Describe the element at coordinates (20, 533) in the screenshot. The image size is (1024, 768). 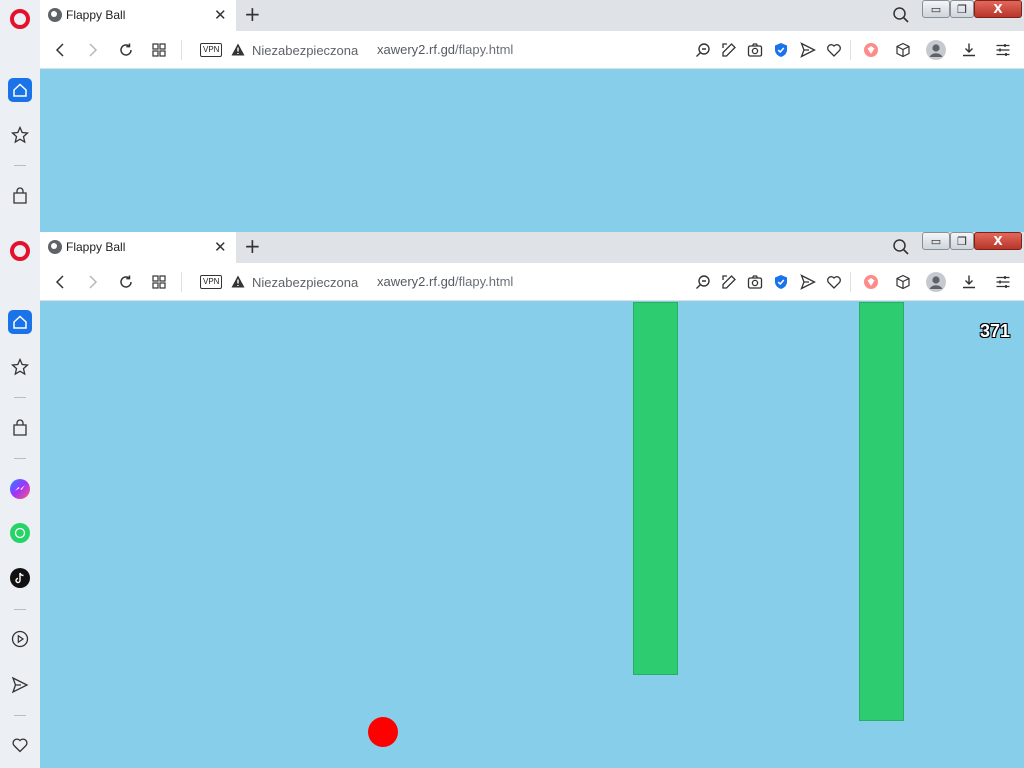
I see `whatsapp-icon` at that location.